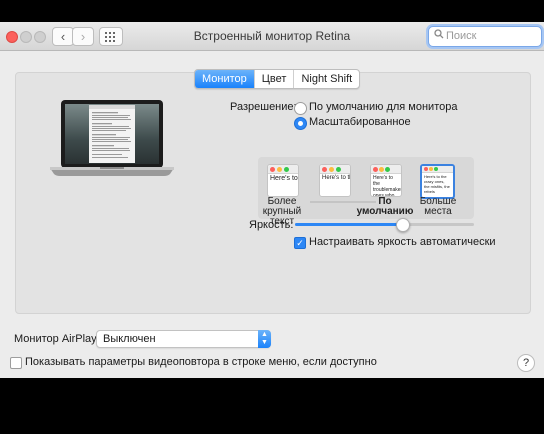  What do you see at coordinates (360, 122) in the screenshot?
I see `resolution-scaled-label: Масштабированное` at bounding box center [360, 122].